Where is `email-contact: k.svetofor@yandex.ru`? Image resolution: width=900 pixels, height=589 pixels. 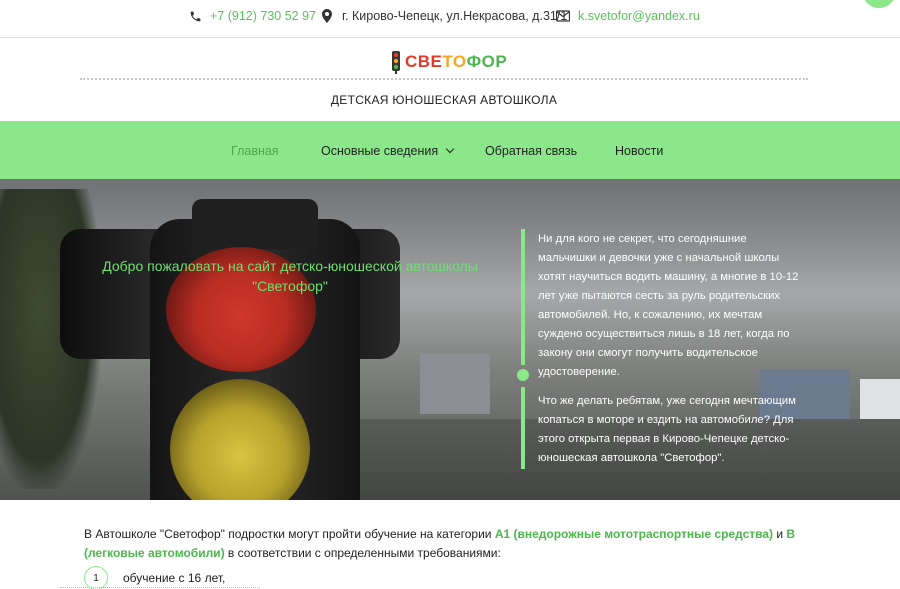 email-contact: k.svetofor@yandex.ru is located at coordinates (628, 16).